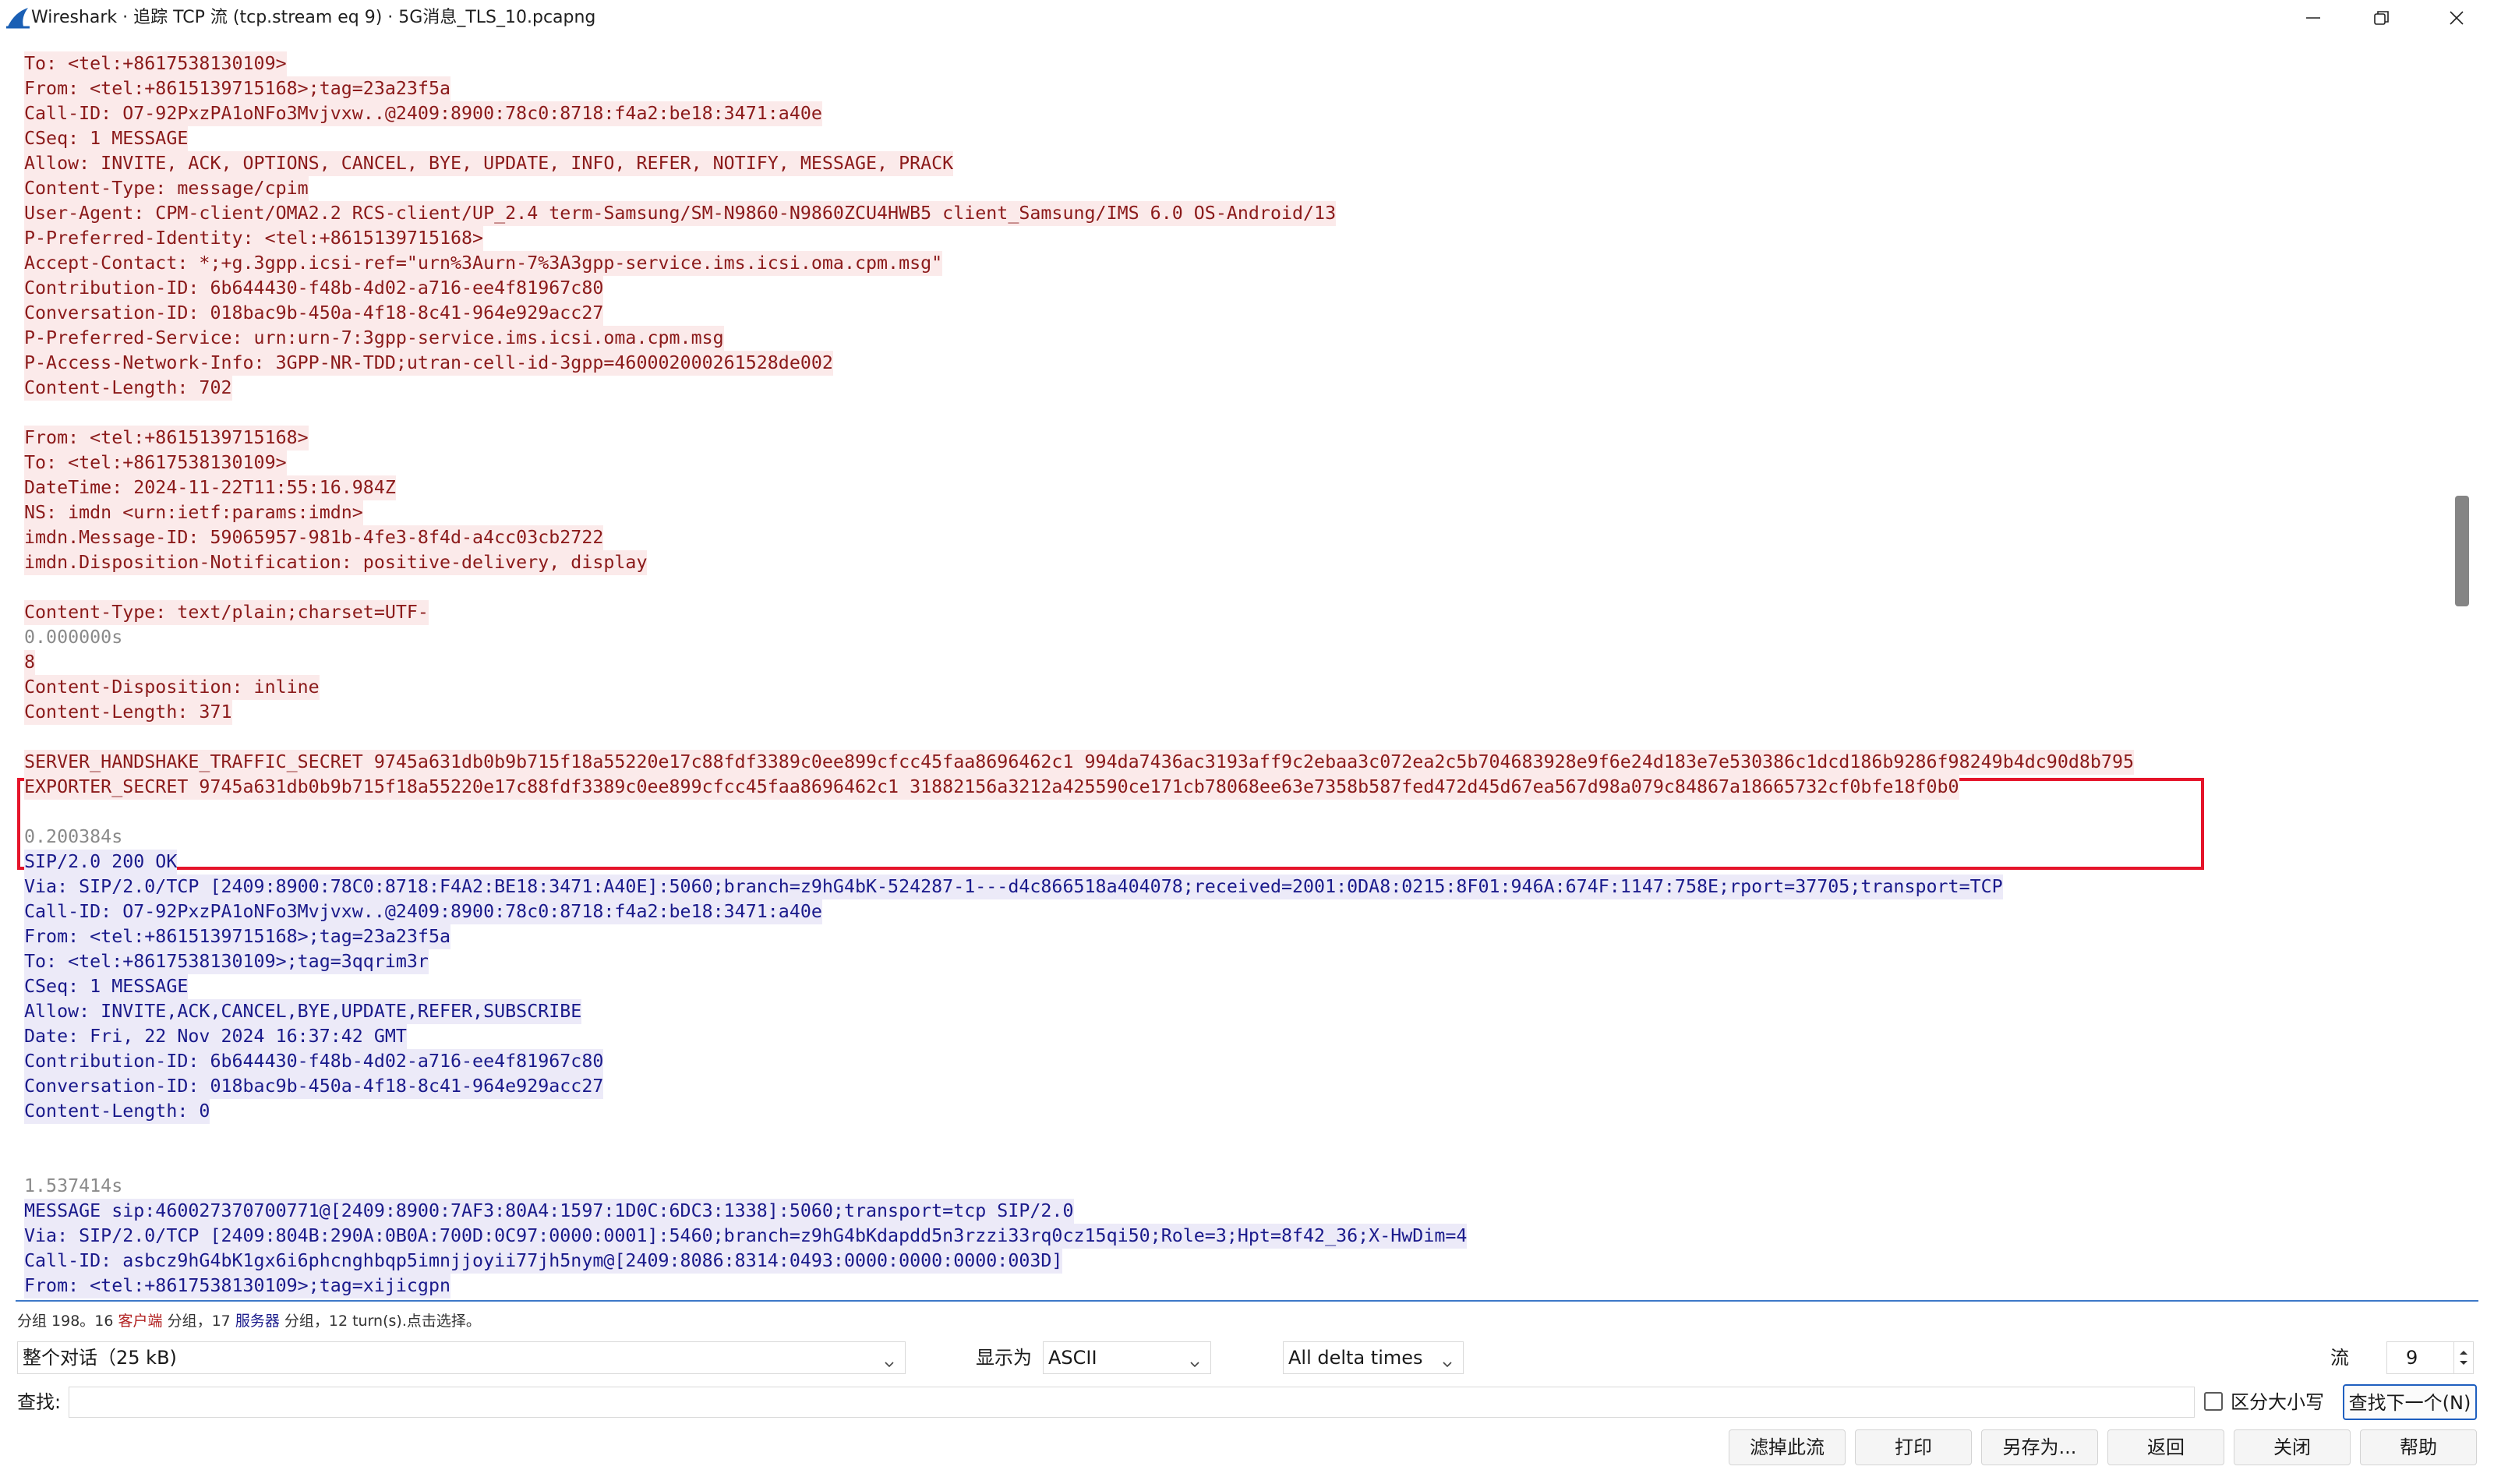 Image resolution: width=2494 pixels, height=1484 pixels. Describe the element at coordinates (2410, 1402) in the screenshot. I see `find-next-button: 查找下一个(N)` at that location.